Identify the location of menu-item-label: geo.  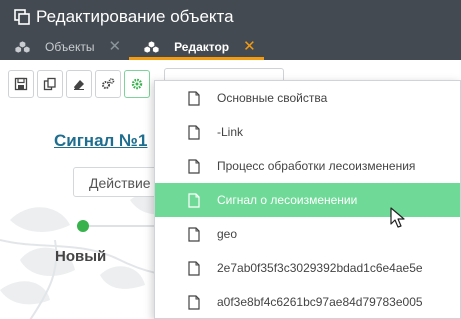
(227, 234).